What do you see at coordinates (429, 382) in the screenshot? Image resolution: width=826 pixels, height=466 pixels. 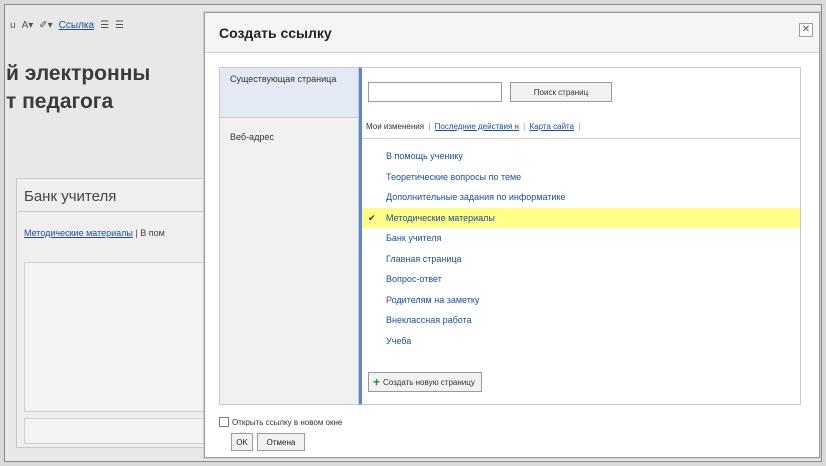 I see `create-new-page-label: Создать новую страницу` at bounding box center [429, 382].